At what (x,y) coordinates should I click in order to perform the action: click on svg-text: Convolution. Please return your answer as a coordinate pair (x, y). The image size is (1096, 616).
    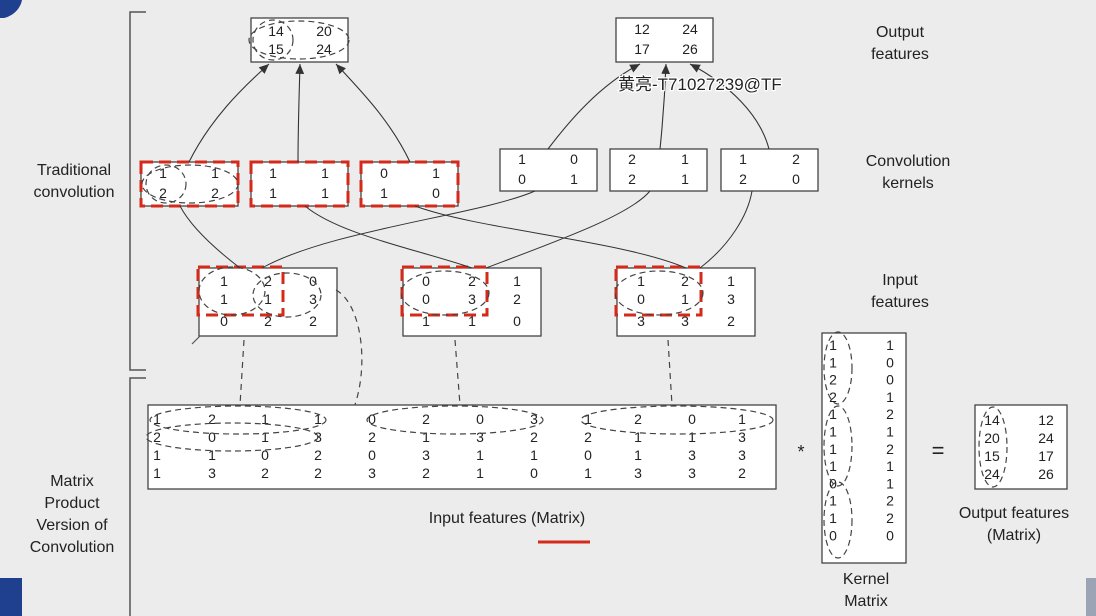
    Looking at the image, I should click on (908, 161).